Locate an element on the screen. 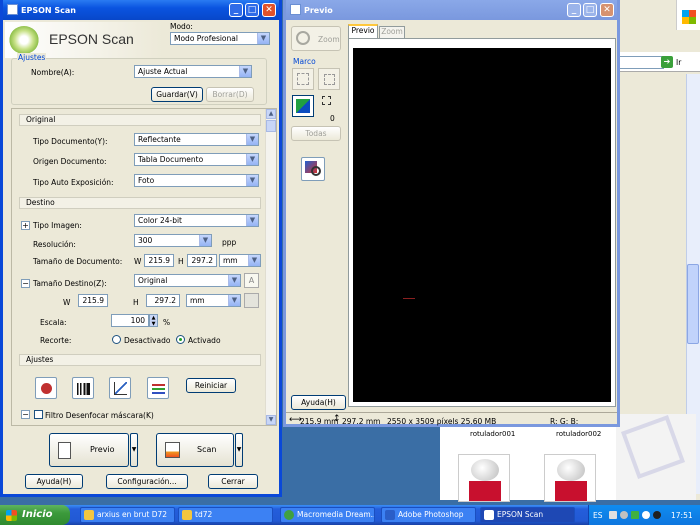 The image size is (700, 525). go-label: Ir is located at coordinates (678, 62).